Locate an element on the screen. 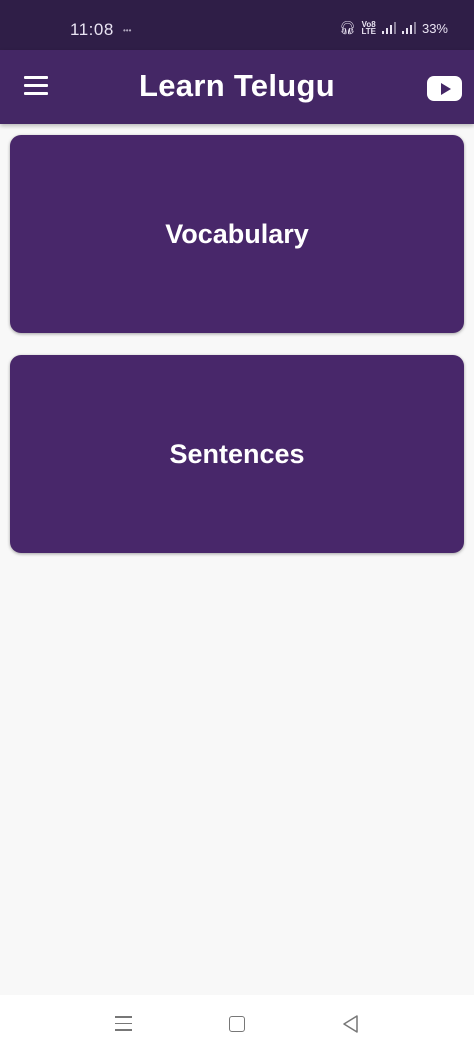  home-icon is located at coordinates (237, 1024).